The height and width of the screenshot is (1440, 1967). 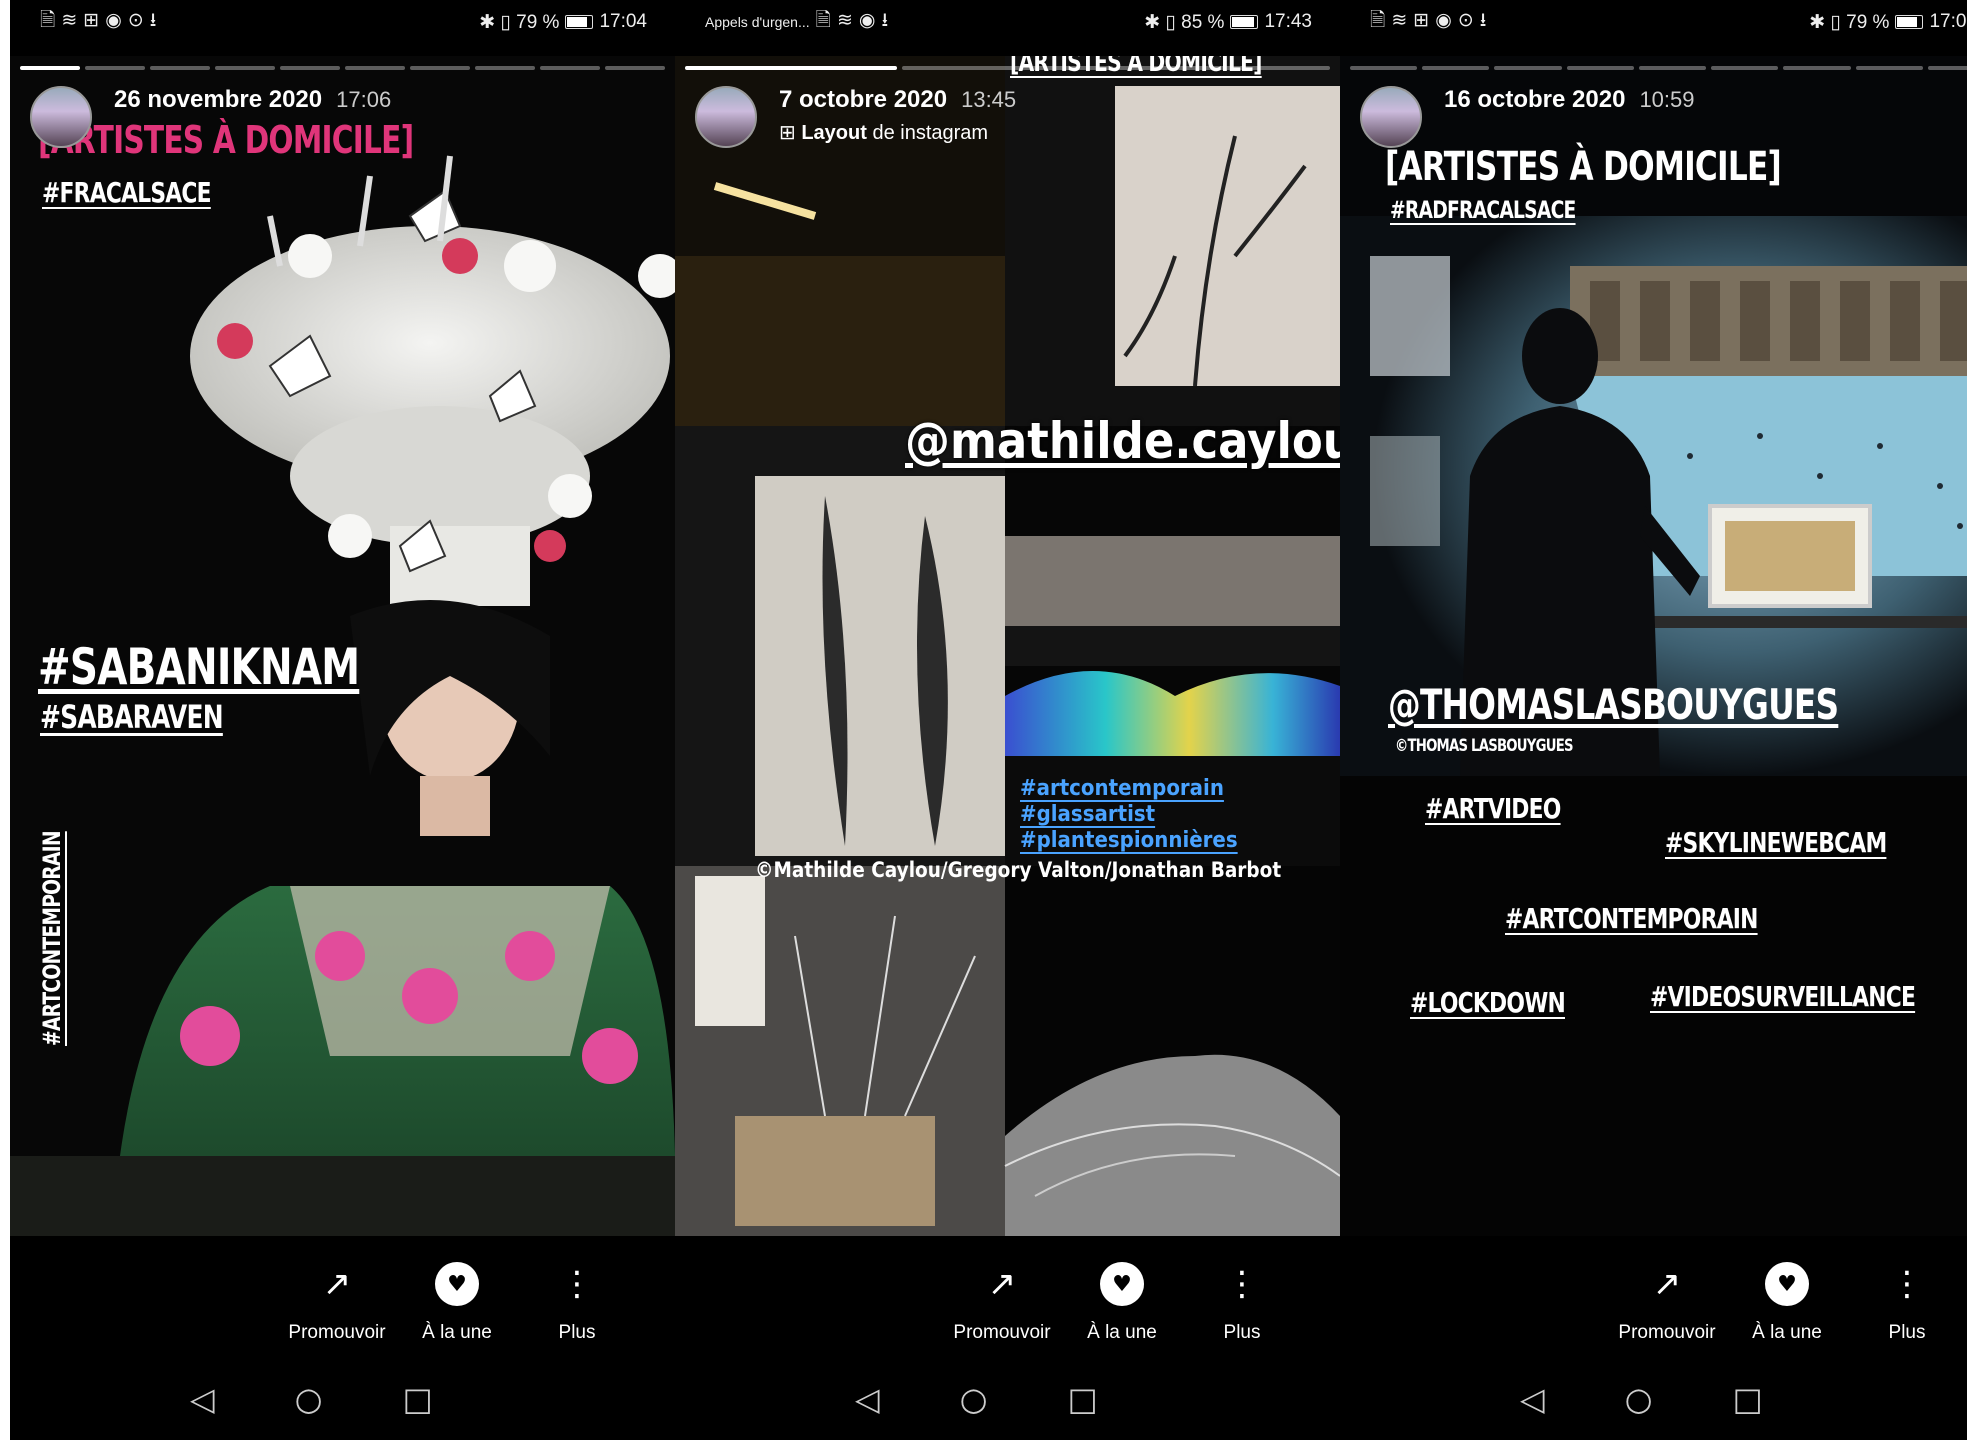 I want to click on story-header: 26 novembre 2020 17:06, so click(x=342, y=117).